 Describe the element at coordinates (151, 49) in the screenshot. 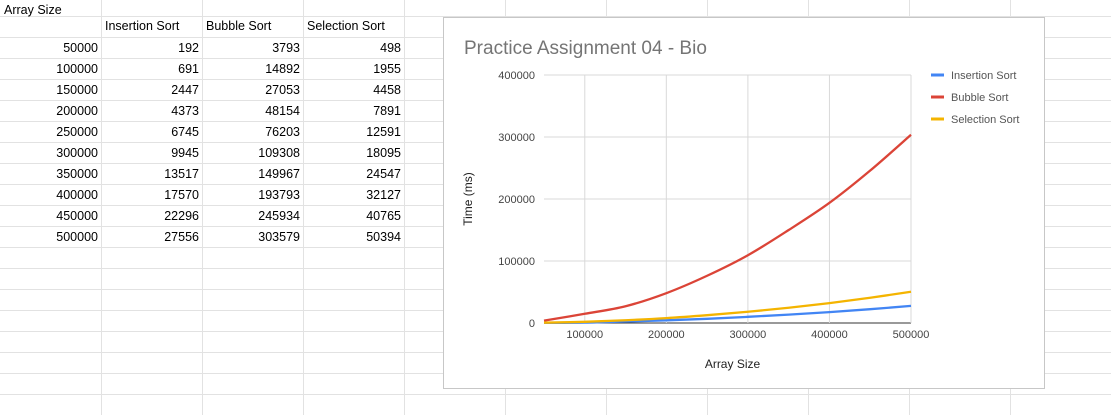

I see `time-cell: 192` at that location.